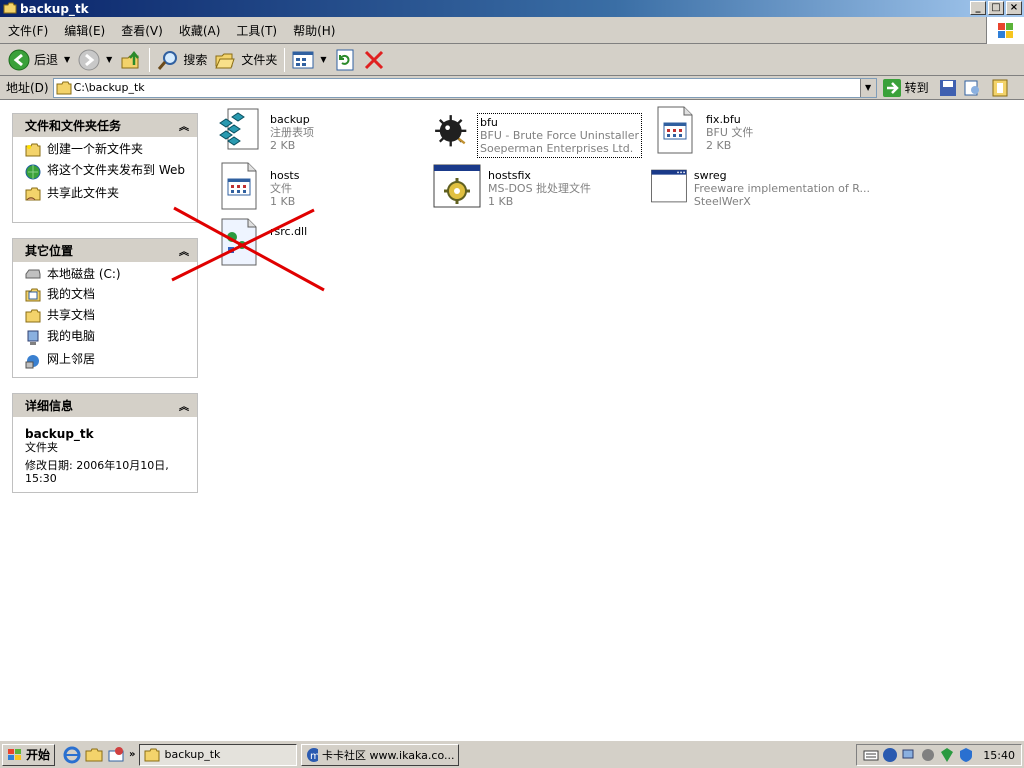 This screenshot has width=1024, height=768. What do you see at coordinates (999, 755) in the screenshot?
I see `clock: 15:40` at bounding box center [999, 755].